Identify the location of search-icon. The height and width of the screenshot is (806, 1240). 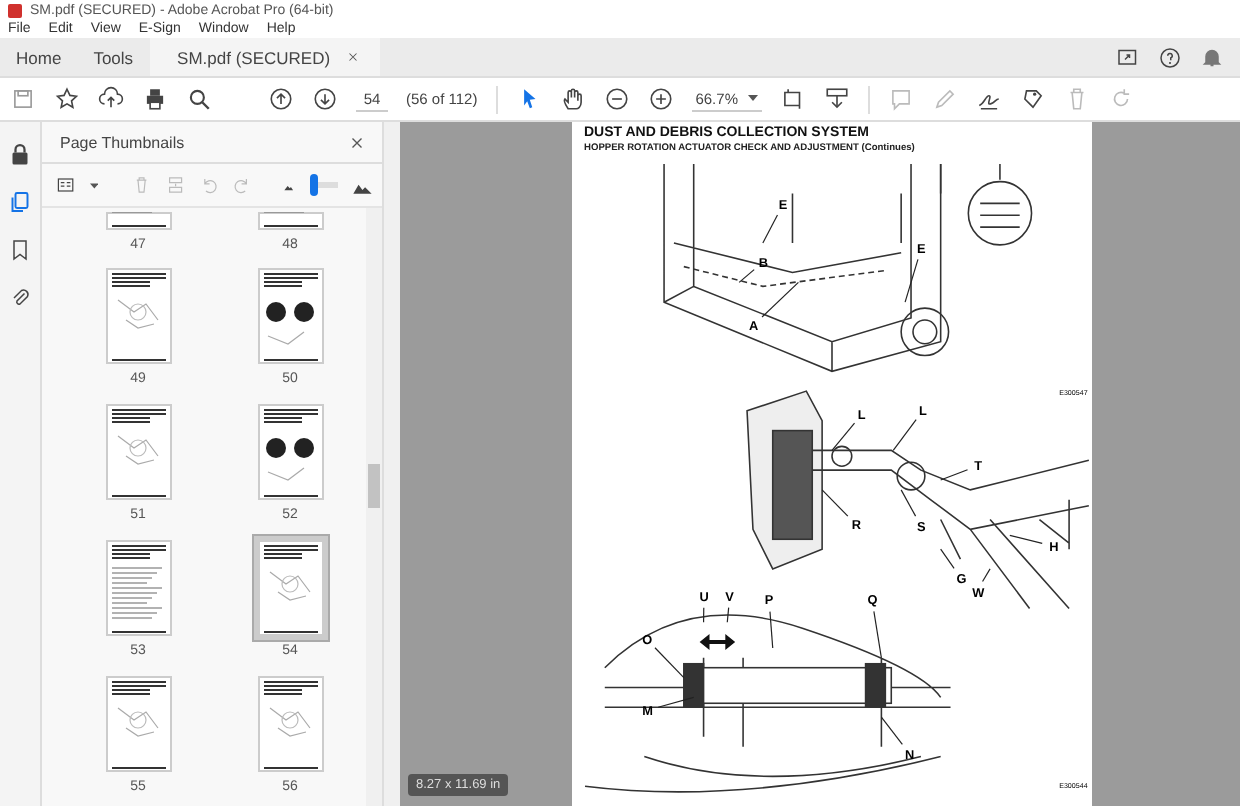
(199, 99).